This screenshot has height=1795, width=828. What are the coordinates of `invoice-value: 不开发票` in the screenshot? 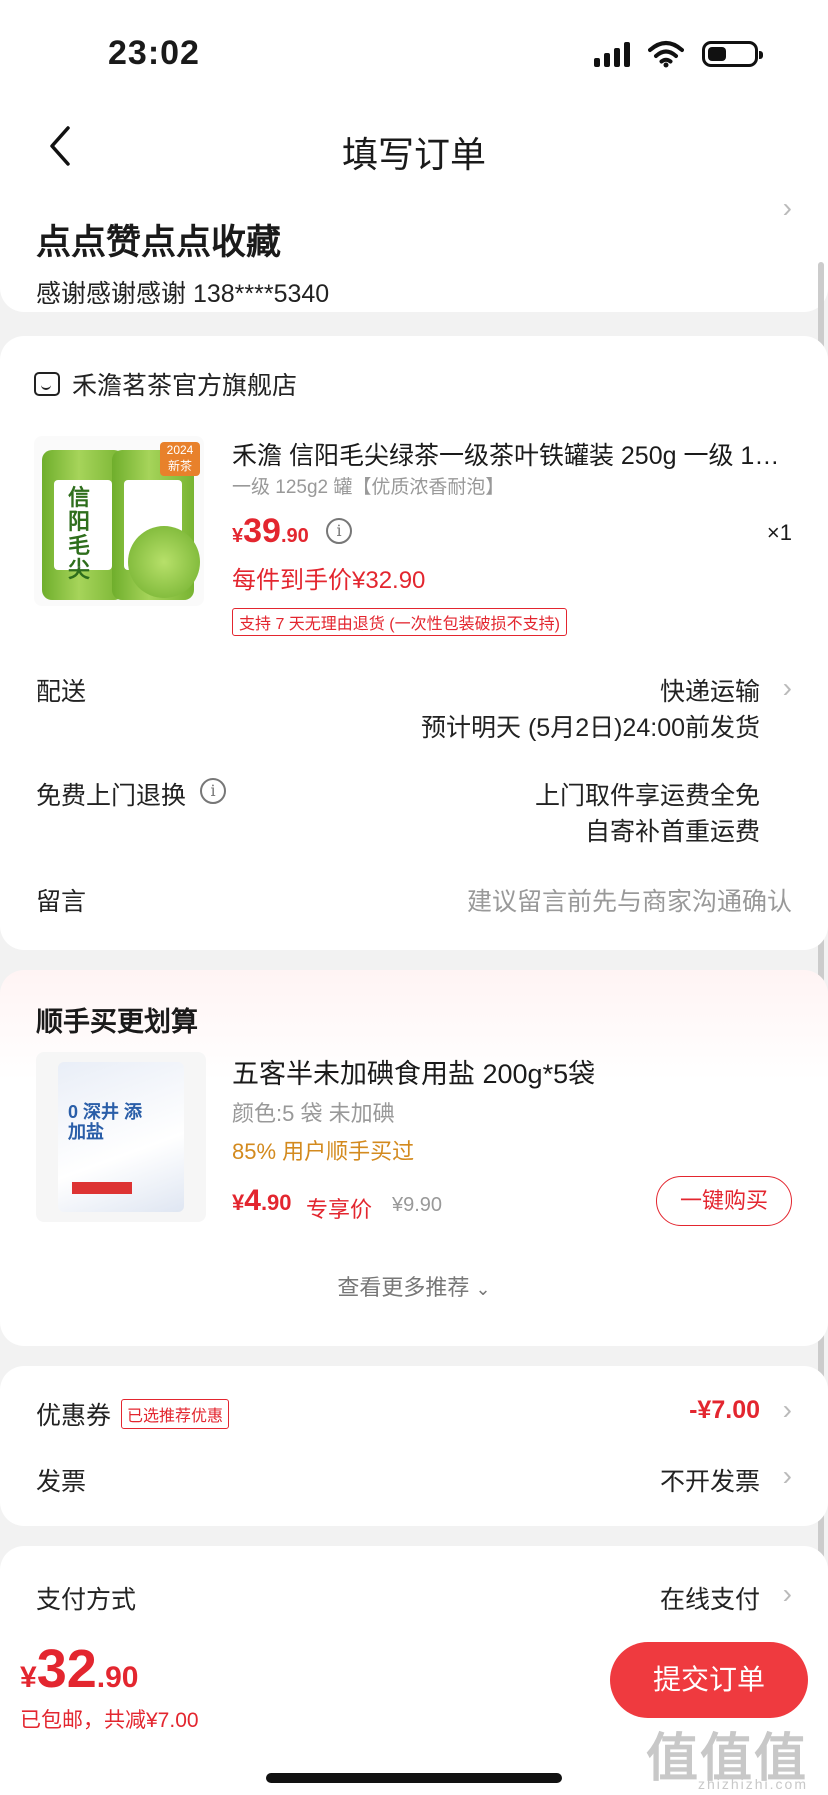 It's located at (710, 1480).